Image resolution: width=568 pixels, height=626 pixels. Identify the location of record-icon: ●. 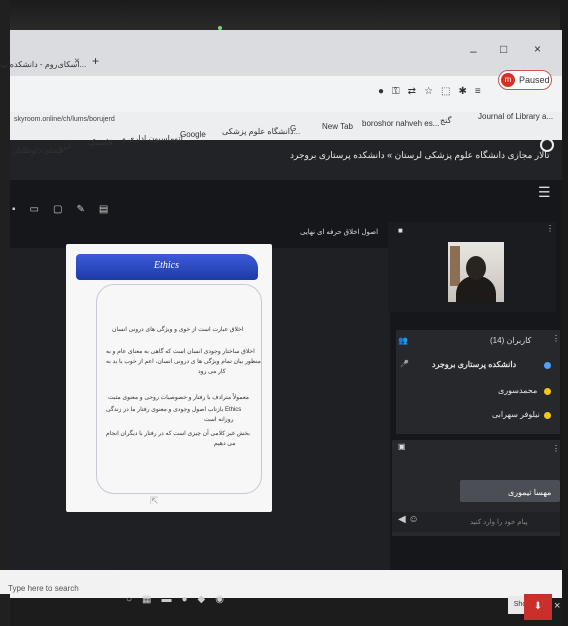
(381, 91).